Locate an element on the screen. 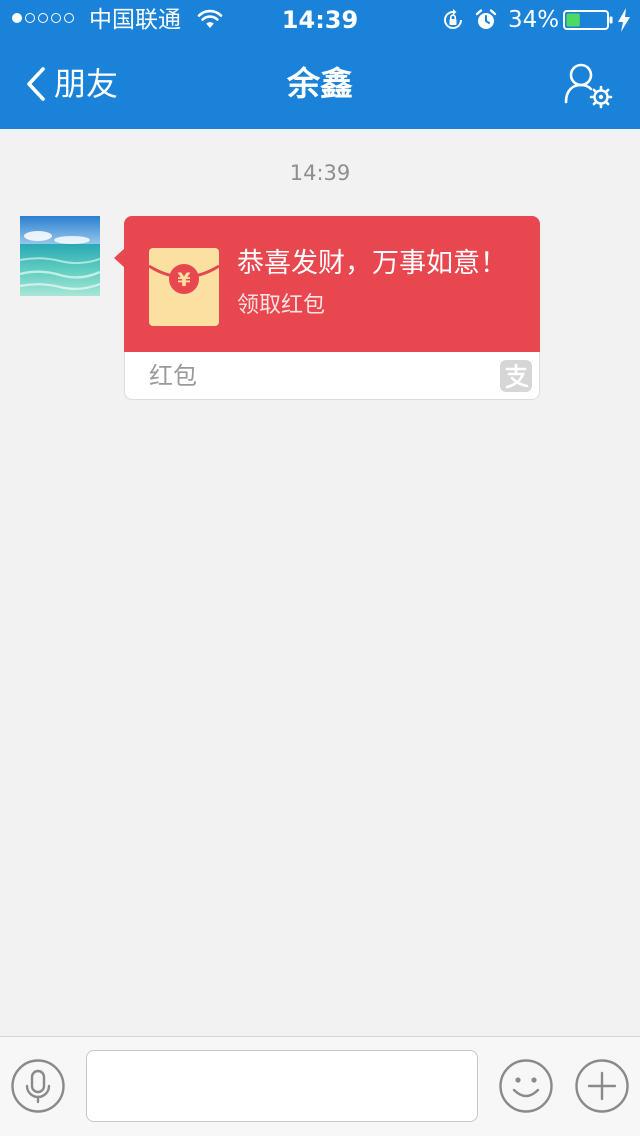  plus-icon is located at coordinates (602, 1086).